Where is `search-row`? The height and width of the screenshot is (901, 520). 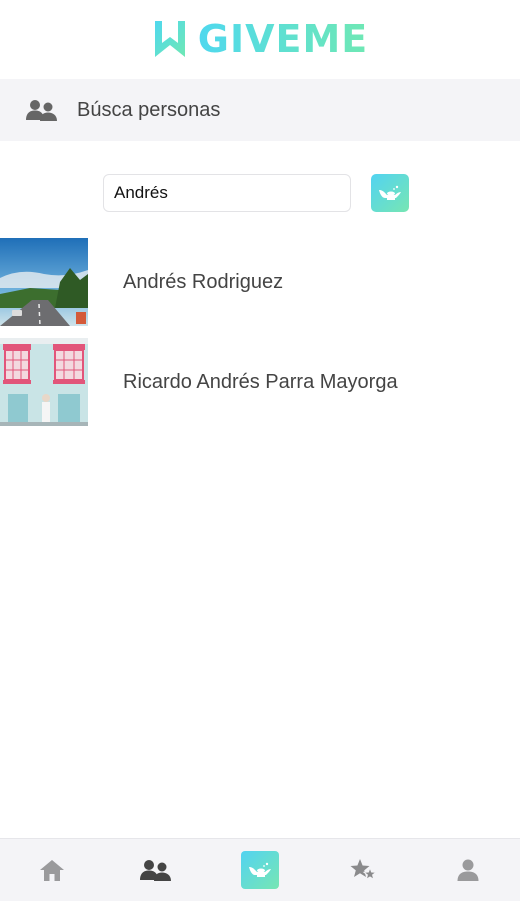 search-row is located at coordinates (260, 194).